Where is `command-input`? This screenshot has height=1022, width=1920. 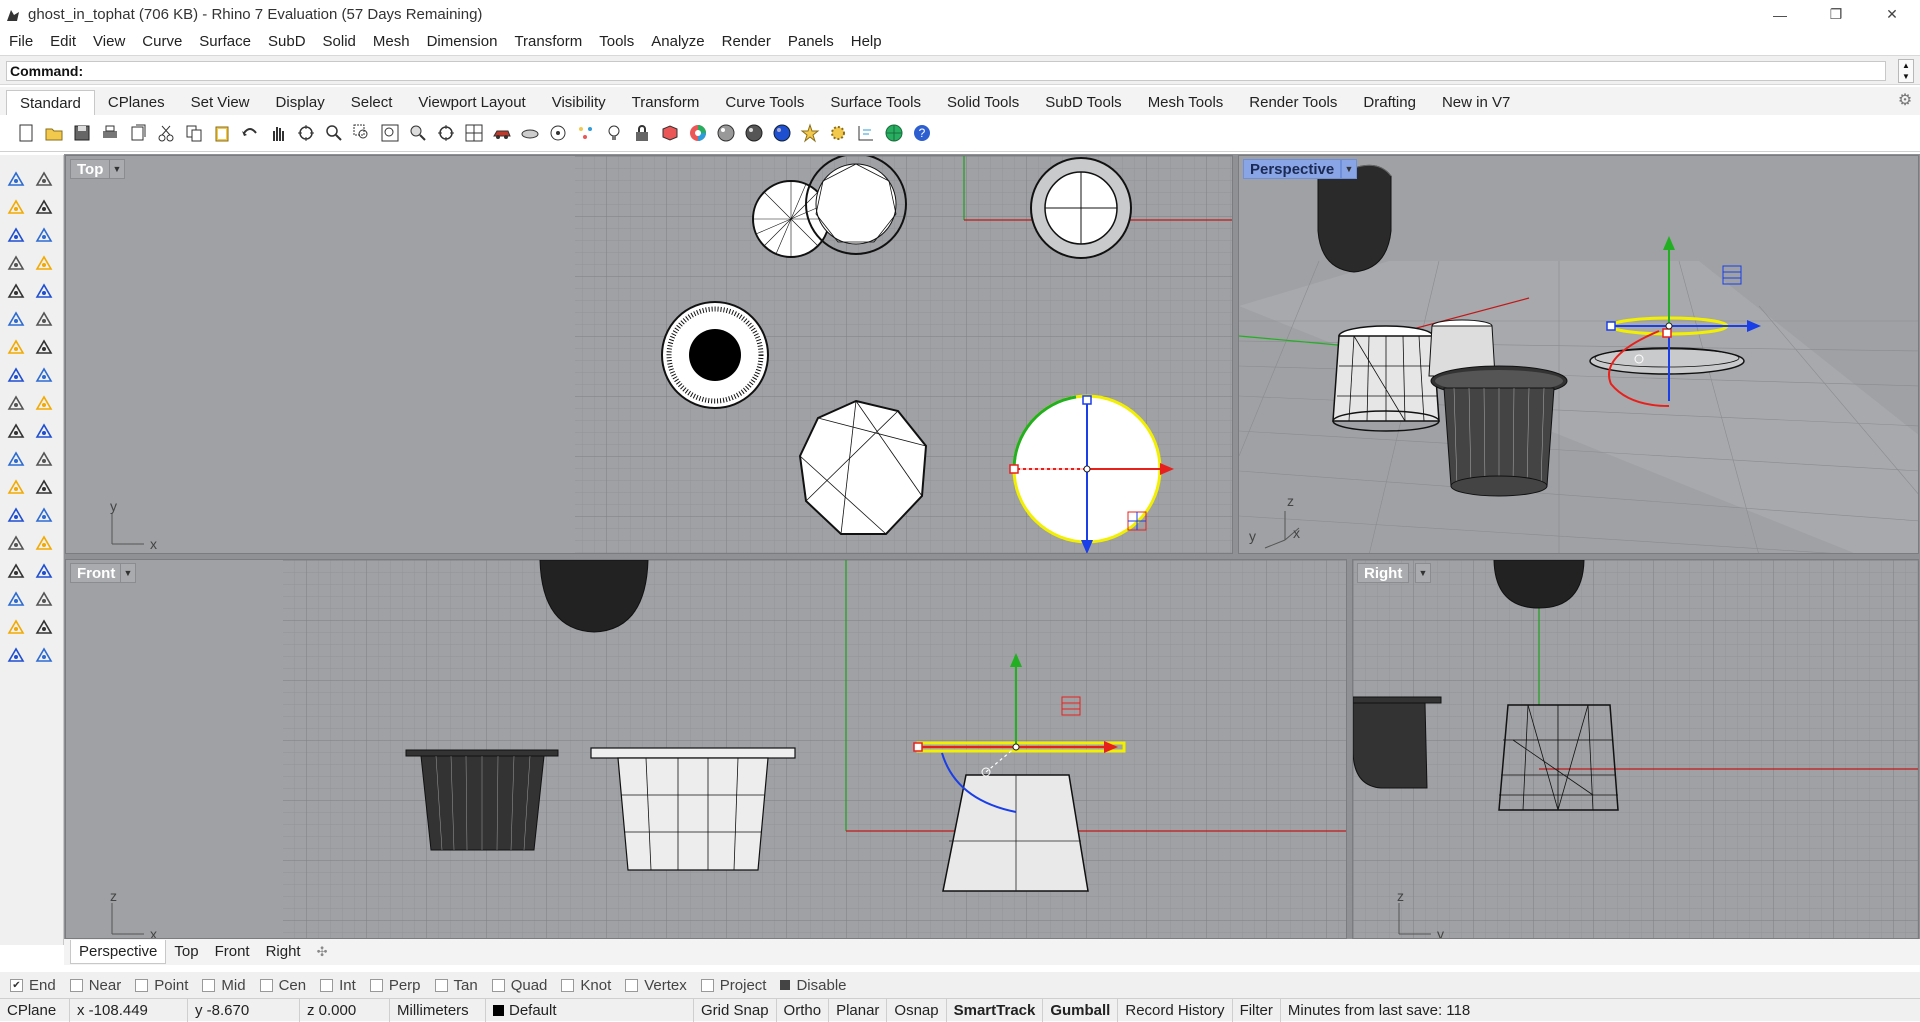
command-input is located at coordinates (987, 71).